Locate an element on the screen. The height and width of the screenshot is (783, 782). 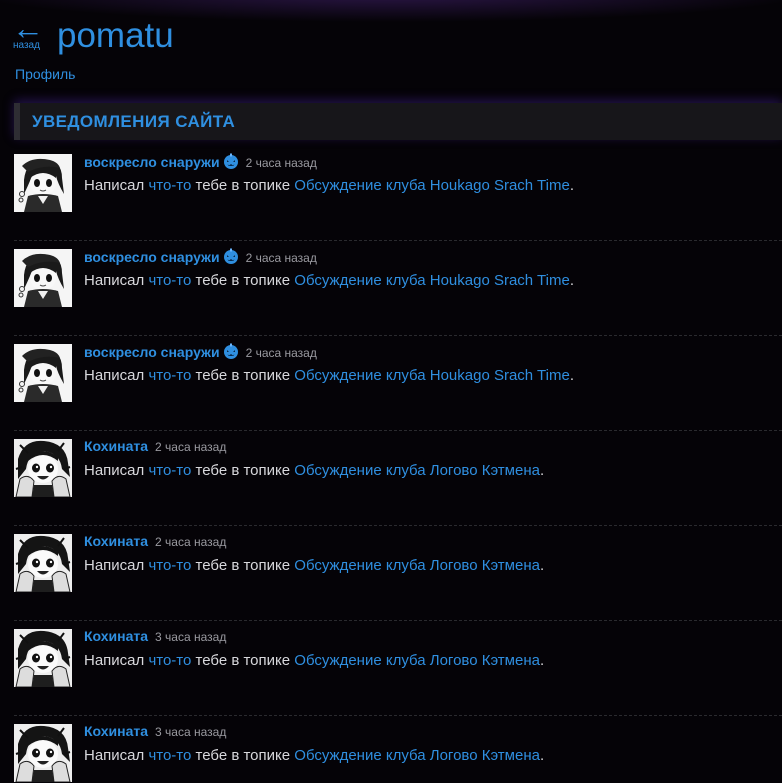
profile-link: Профиль is located at coordinates (45, 74).